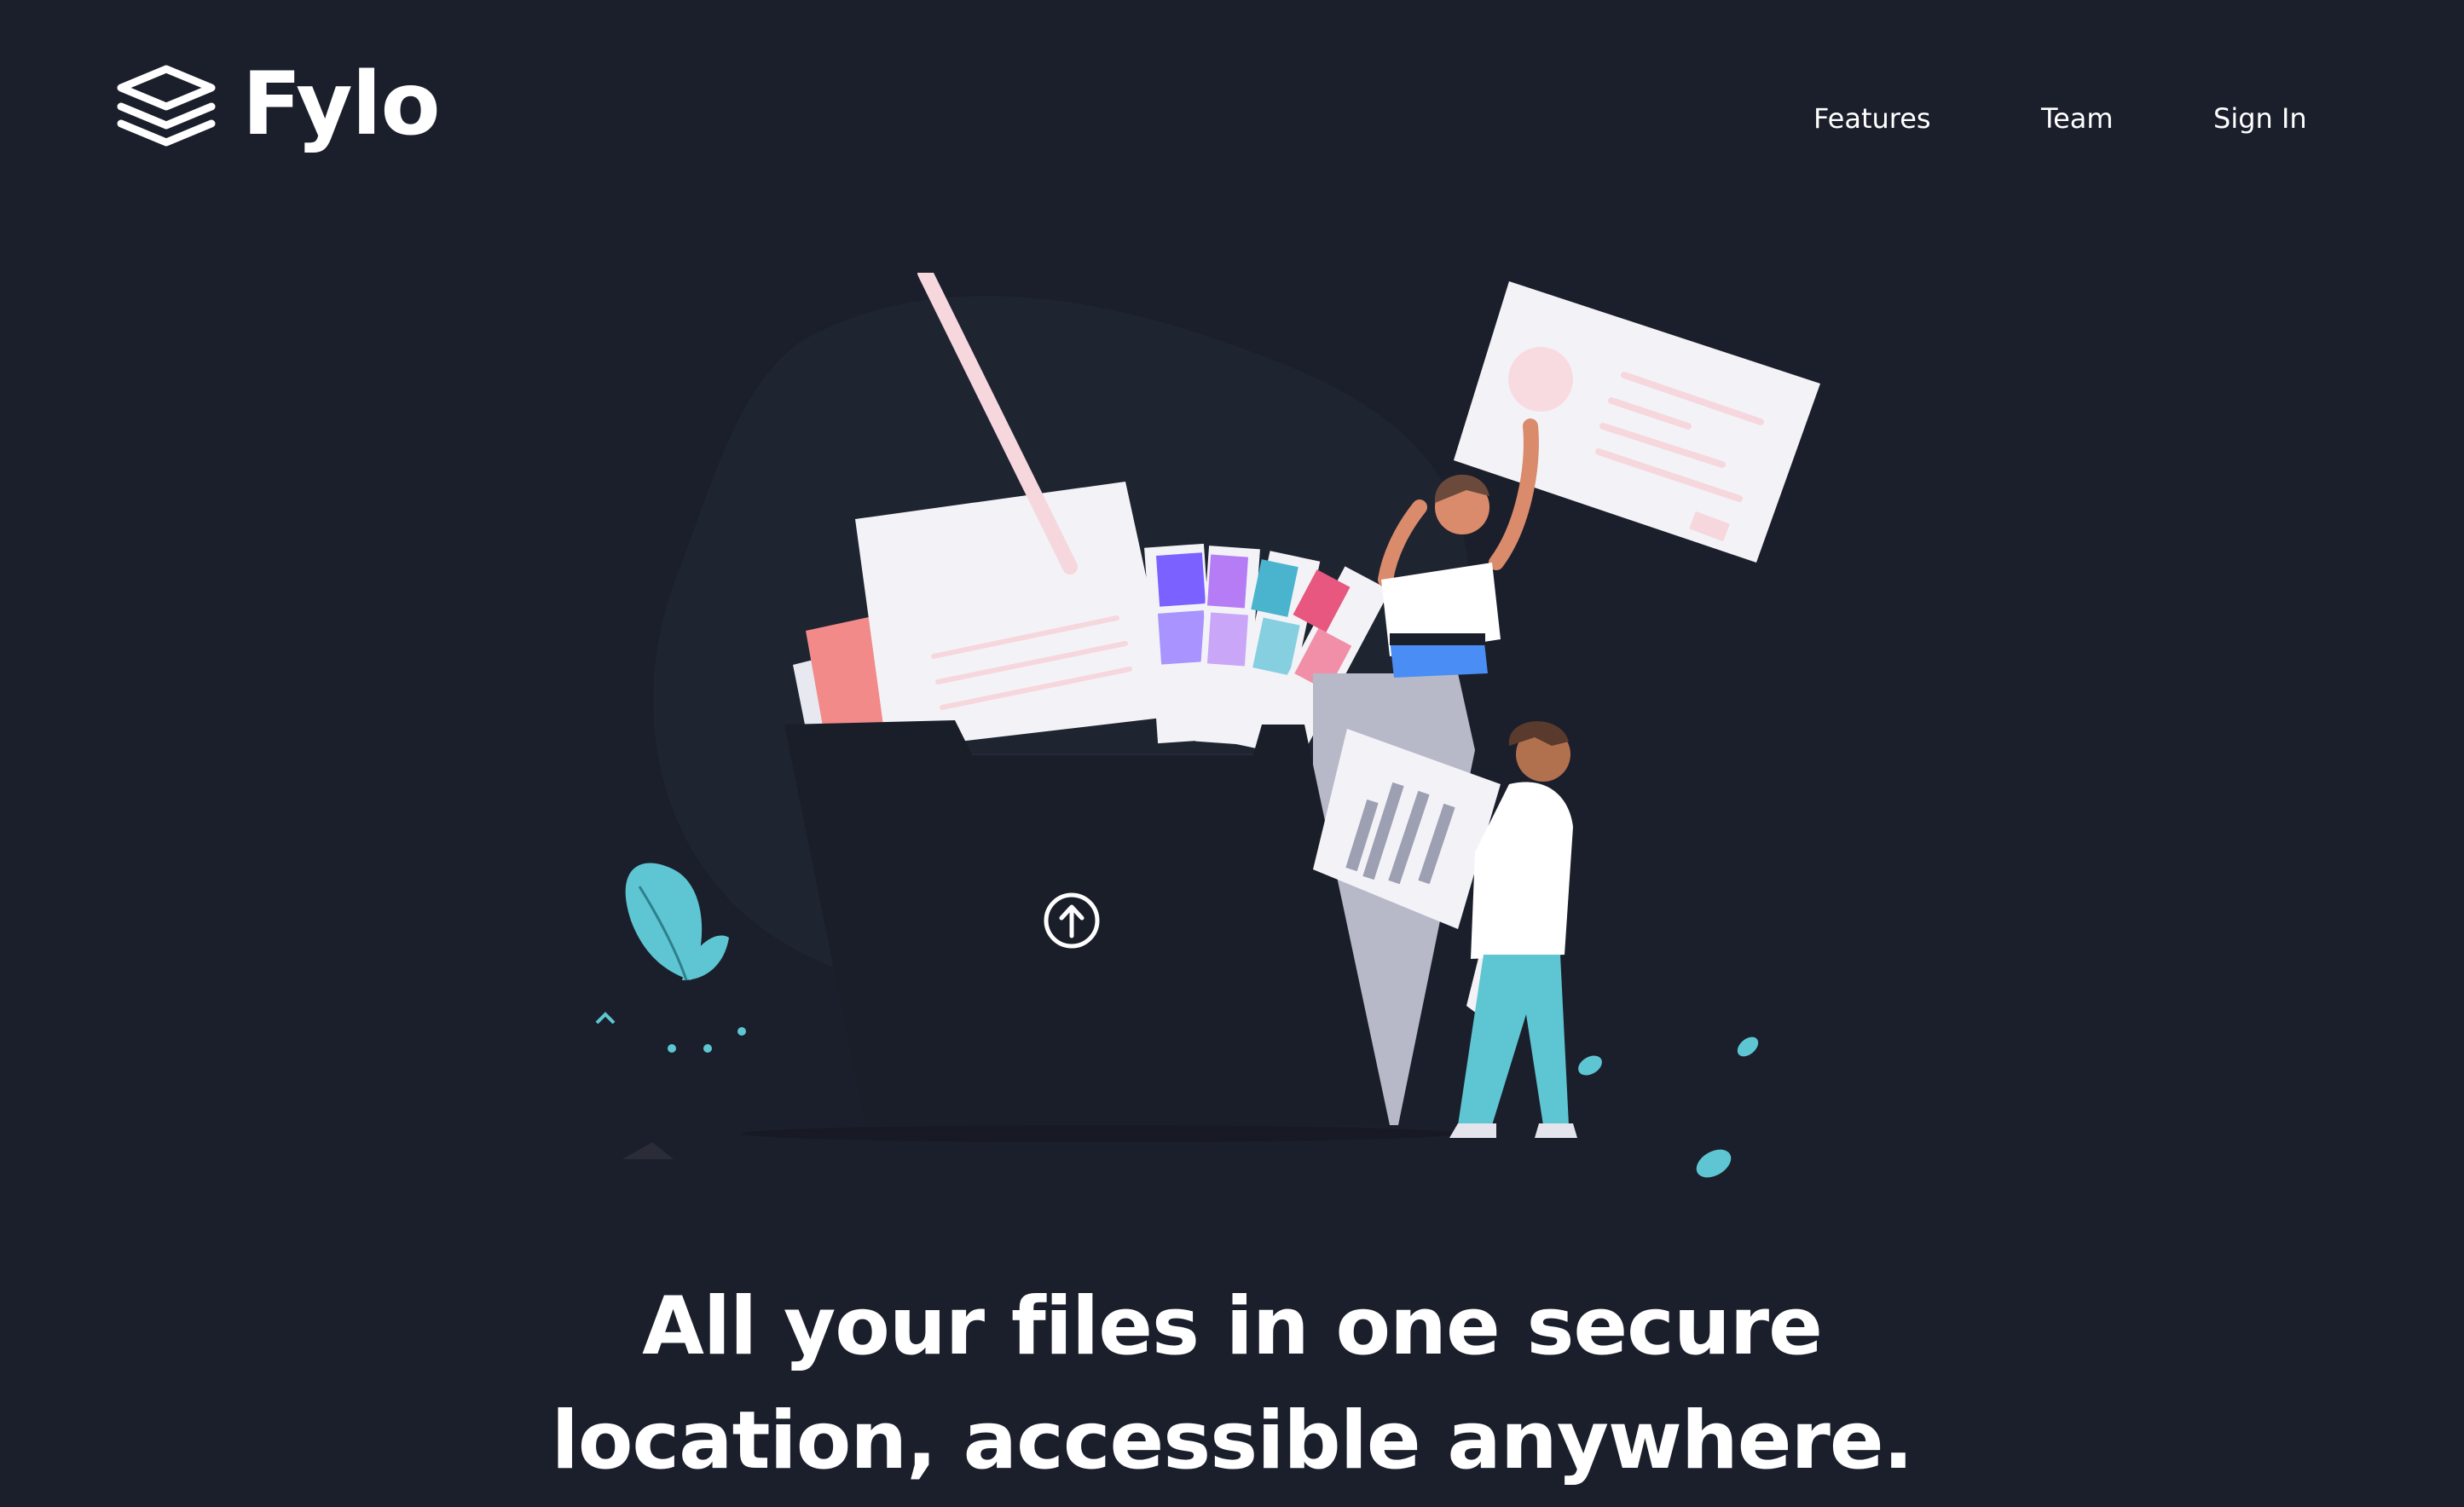 Image resolution: width=2464 pixels, height=1507 pixels. I want to click on main-nav: Features Team Sign In, so click(1232, 118).